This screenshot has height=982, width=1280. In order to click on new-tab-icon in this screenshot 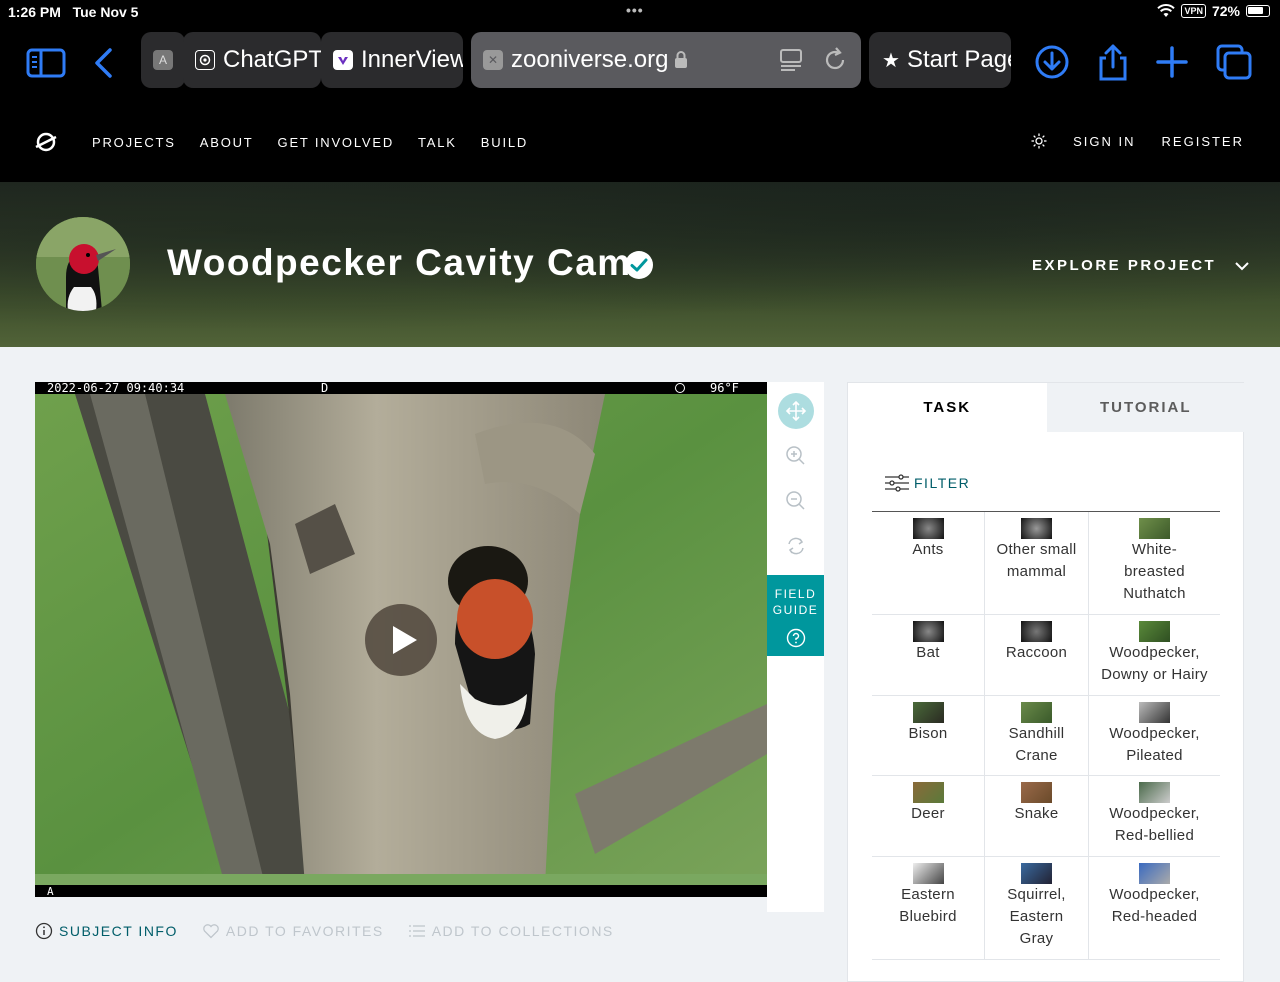, I will do `click(1172, 62)`.